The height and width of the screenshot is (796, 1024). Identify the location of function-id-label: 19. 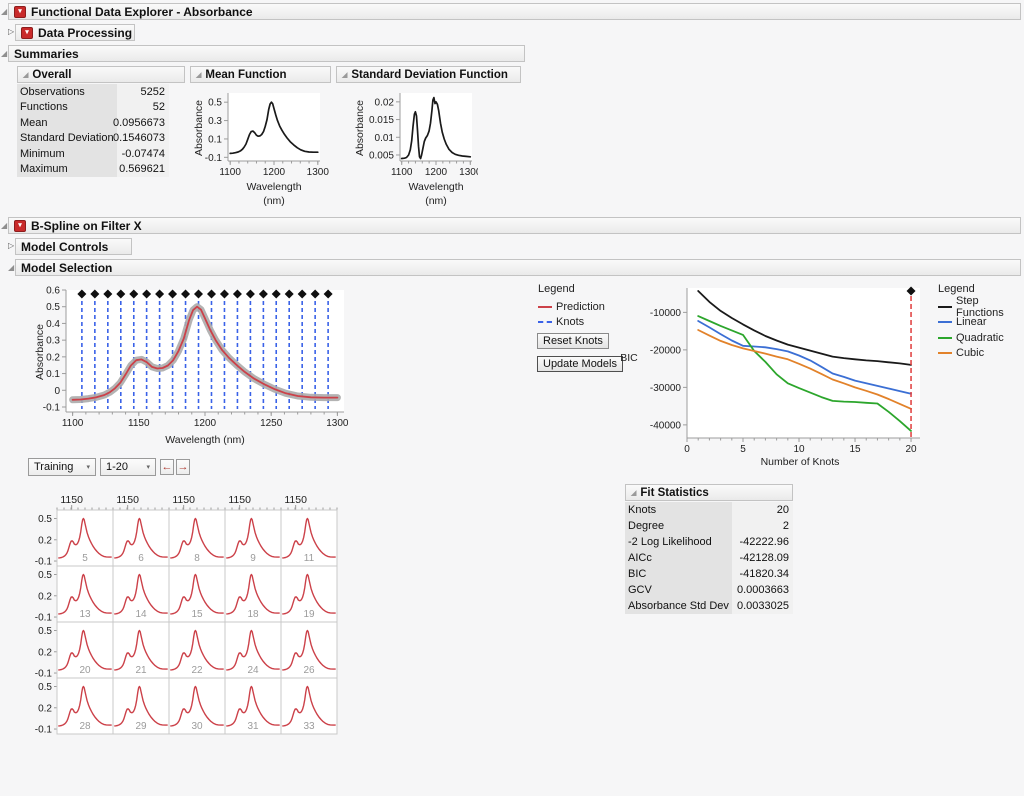
(309, 614).